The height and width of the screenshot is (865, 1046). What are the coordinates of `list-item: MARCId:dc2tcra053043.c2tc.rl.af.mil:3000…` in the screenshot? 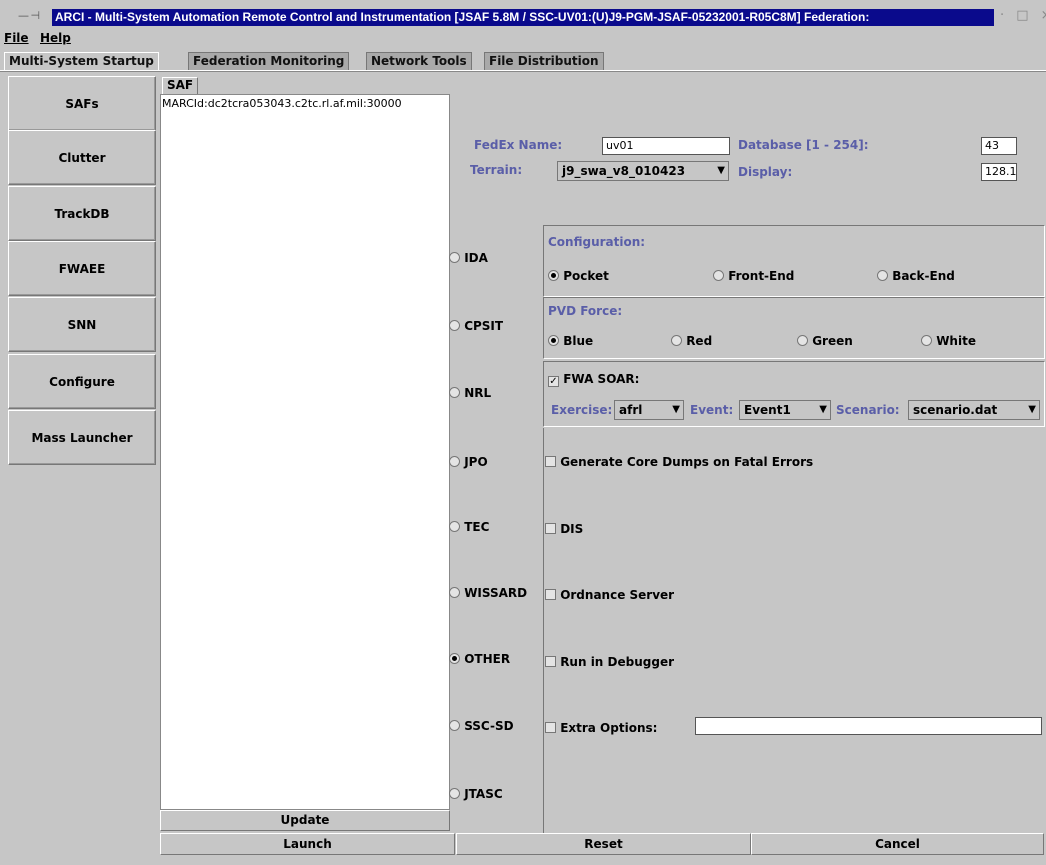 It's located at (282, 103).